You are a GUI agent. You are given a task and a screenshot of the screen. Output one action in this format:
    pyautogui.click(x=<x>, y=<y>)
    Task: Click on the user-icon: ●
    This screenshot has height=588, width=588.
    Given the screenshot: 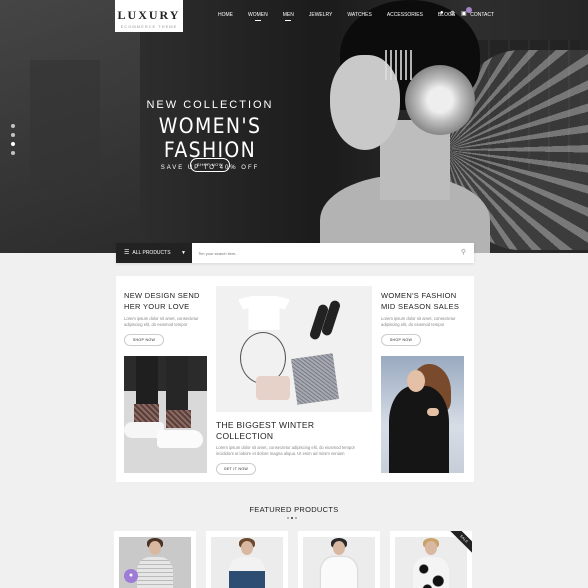 What is the action you would take?
    pyautogui.click(x=442, y=13)
    